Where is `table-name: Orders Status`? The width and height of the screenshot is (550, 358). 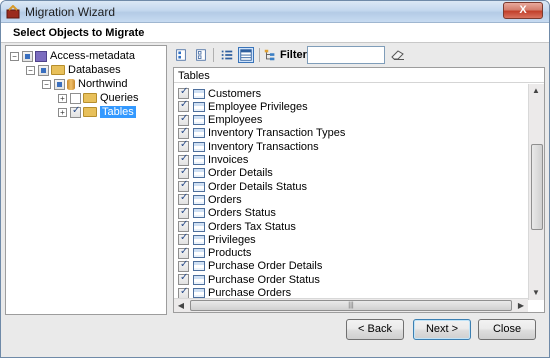
table-name: Orders Status is located at coordinates (242, 213).